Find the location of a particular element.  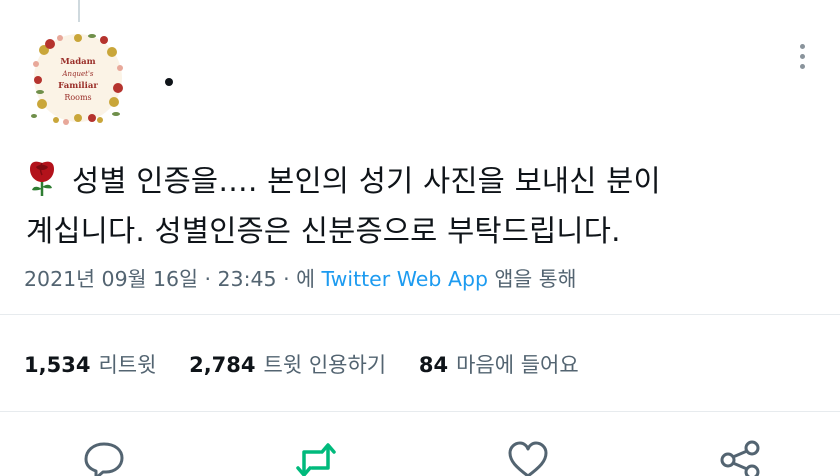

source-suffix: 앱을 통해 is located at coordinates (532, 279).